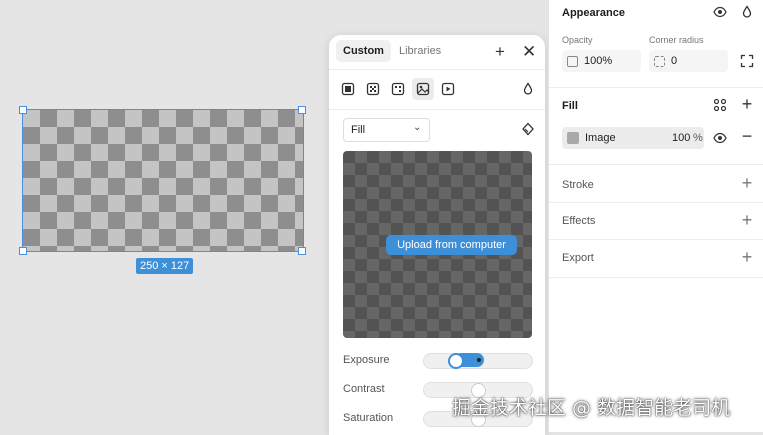 This screenshot has height=435, width=763. Describe the element at coordinates (423, 89) in the screenshot. I see `image-paint-icon` at that location.